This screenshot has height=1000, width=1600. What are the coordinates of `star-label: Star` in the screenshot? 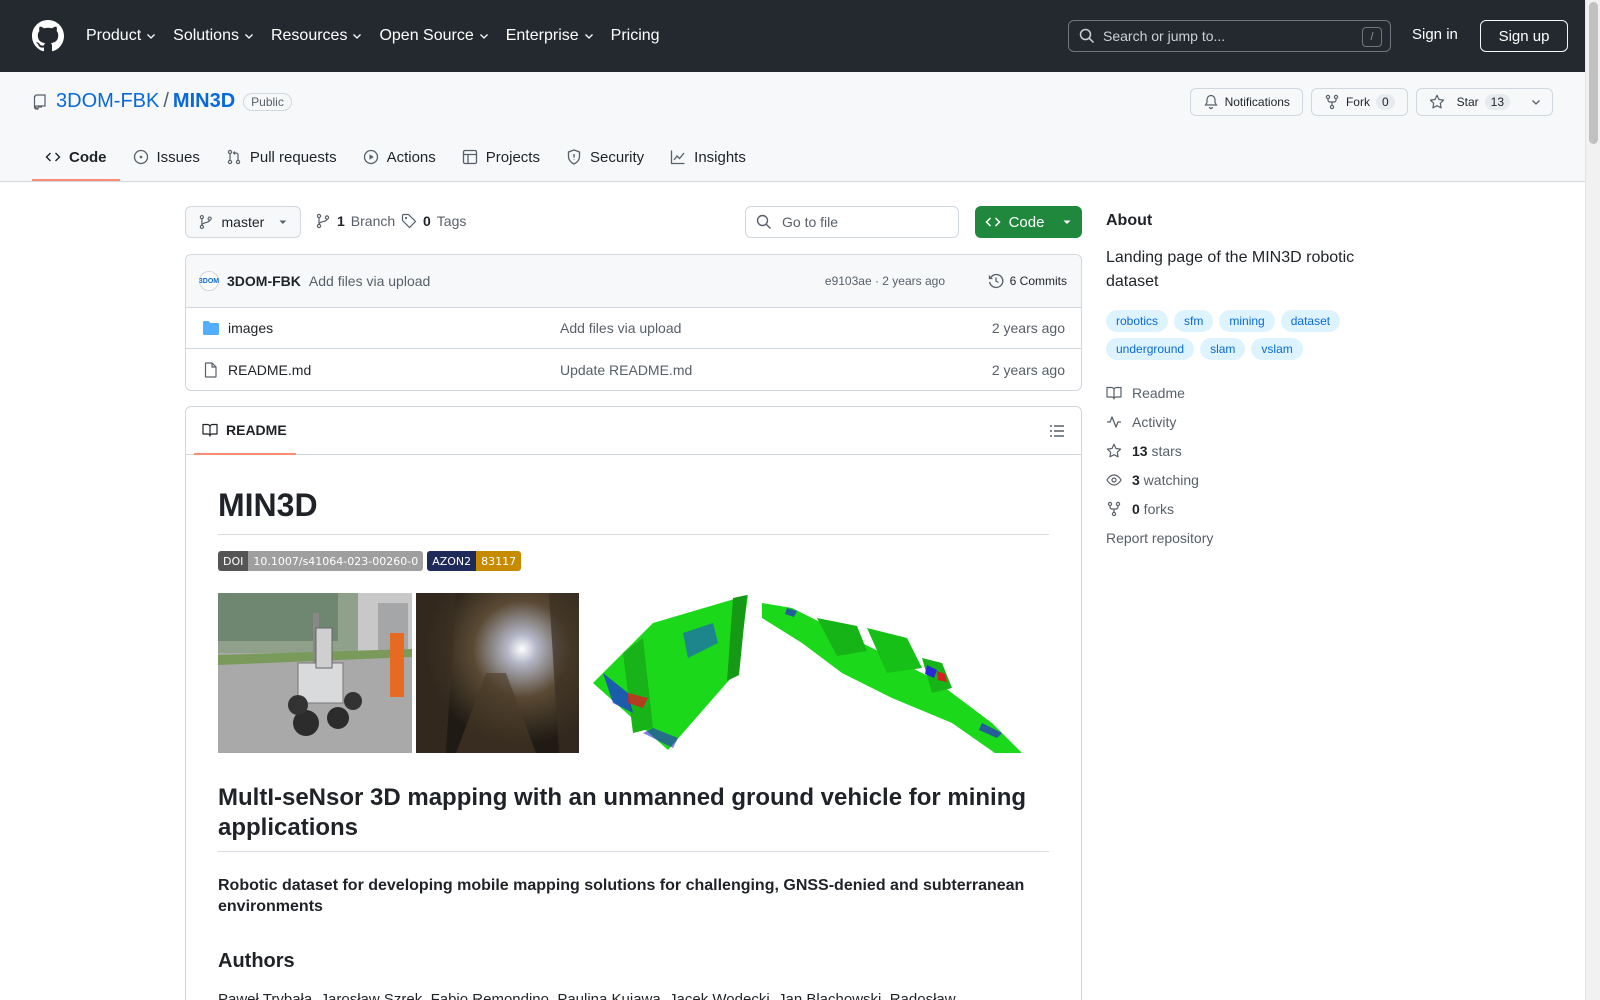 It's located at (1467, 102).